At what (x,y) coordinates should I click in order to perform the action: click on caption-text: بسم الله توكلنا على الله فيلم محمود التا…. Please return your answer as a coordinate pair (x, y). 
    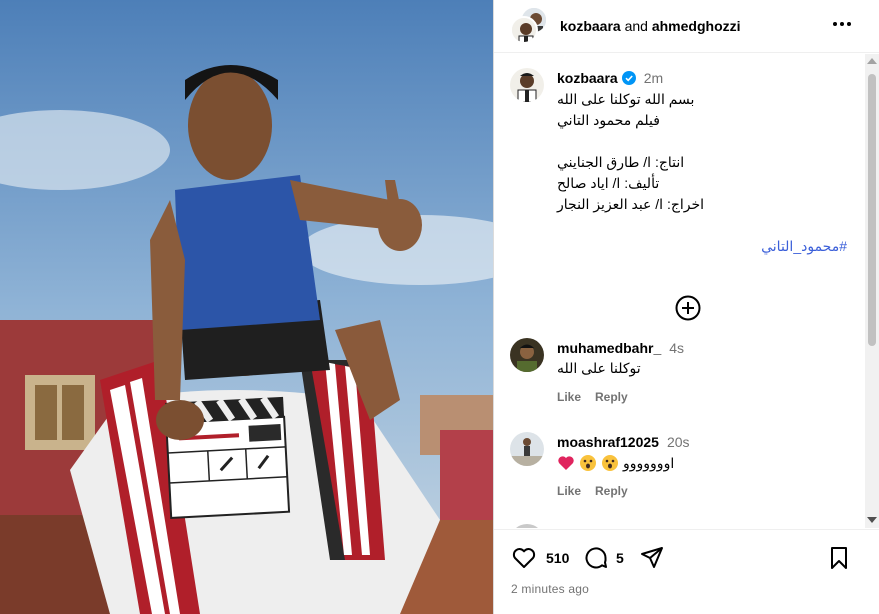
    Looking at the image, I should click on (702, 173).